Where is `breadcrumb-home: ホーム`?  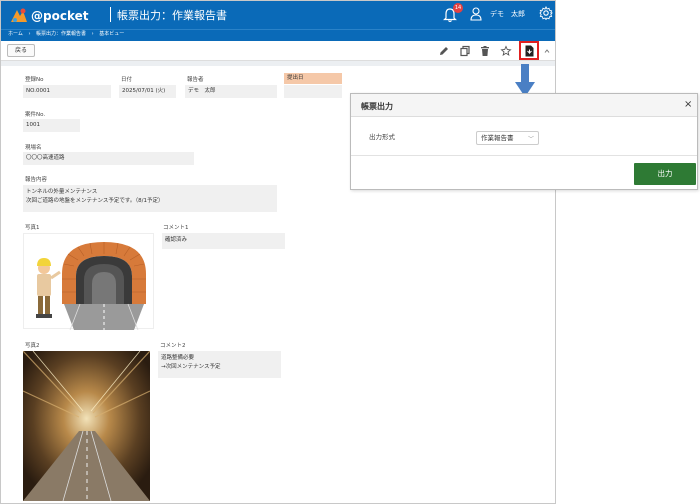 breadcrumb-home: ホーム is located at coordinates (15, 34).